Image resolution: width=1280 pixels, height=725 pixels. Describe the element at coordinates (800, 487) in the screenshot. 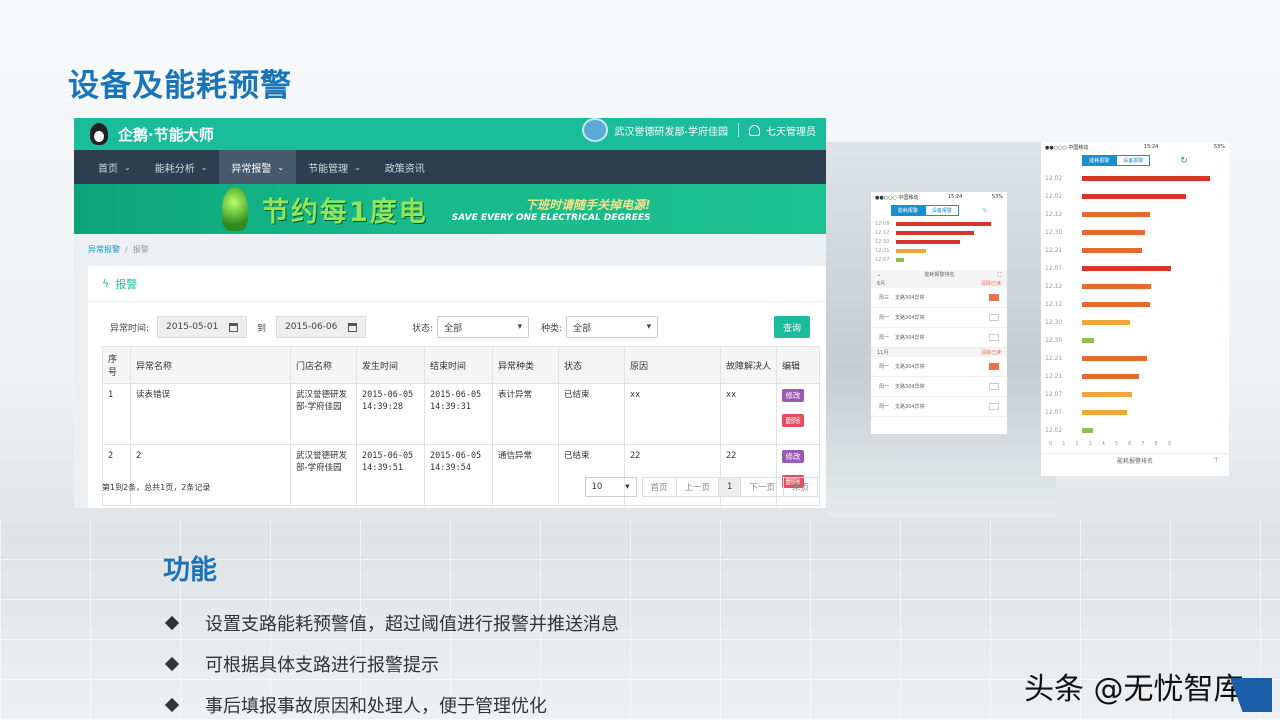

I see `pager-last: 末页` at that location.